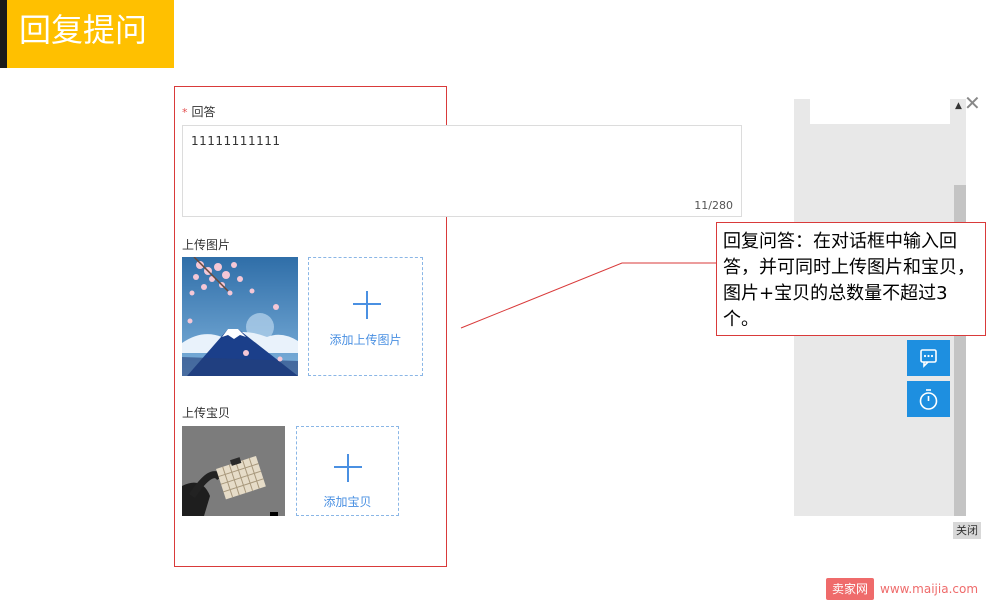 The height and width of the screenshot is (600, 1000). I want to click on chat-bubble-icon, so click(928, 358).